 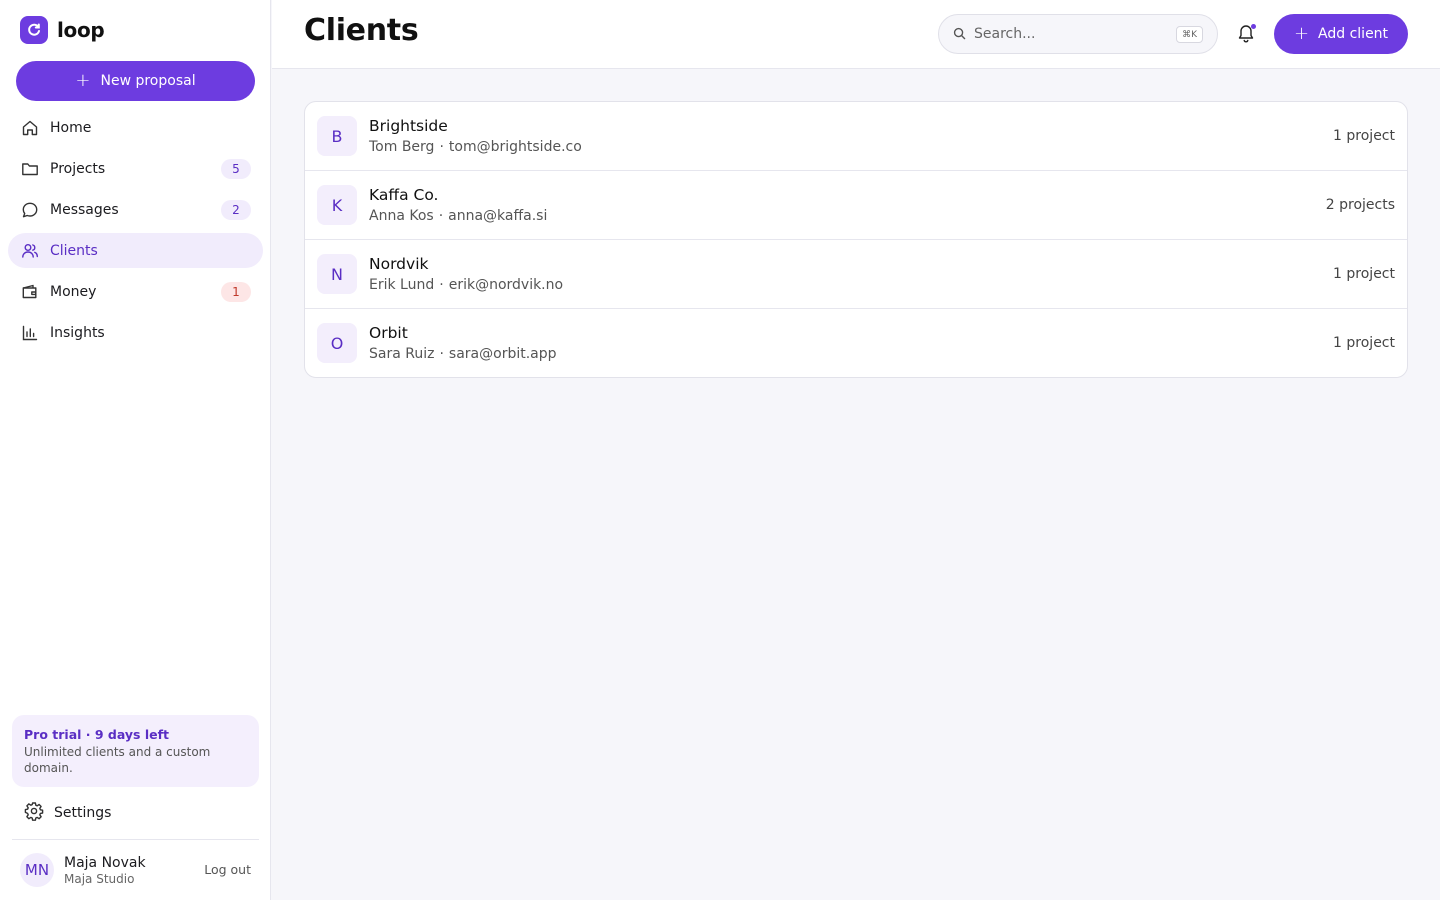 I want to click on client-contact: Erik Lund, so click(x=402, y=285).